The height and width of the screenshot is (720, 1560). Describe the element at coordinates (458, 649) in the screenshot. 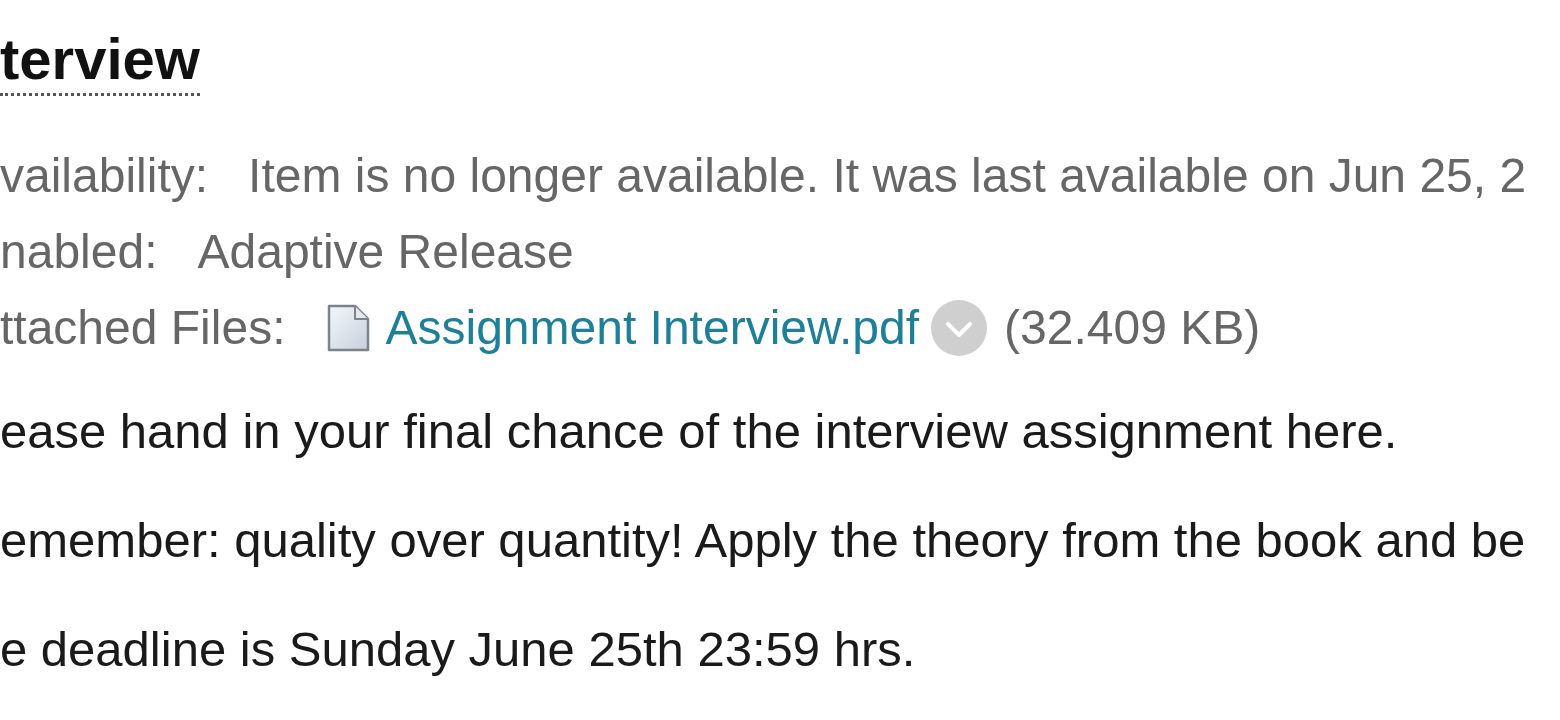

I see `instruction-text: e deadline is Sunday June 25th 23:59 hrs.` at that location.